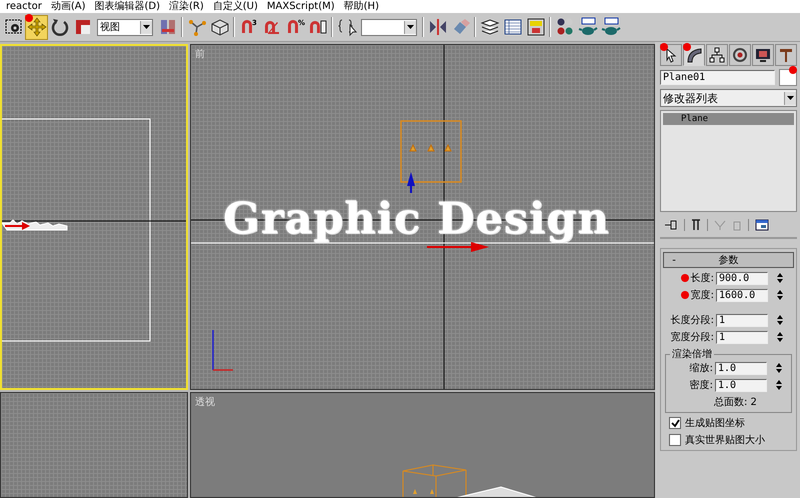 Image resolution: width=800 pixels, height=498 pixels. What do you see at coordinates (346, 27) in the screenshot?
I see `named-icon` at bounding box center [346, 27].